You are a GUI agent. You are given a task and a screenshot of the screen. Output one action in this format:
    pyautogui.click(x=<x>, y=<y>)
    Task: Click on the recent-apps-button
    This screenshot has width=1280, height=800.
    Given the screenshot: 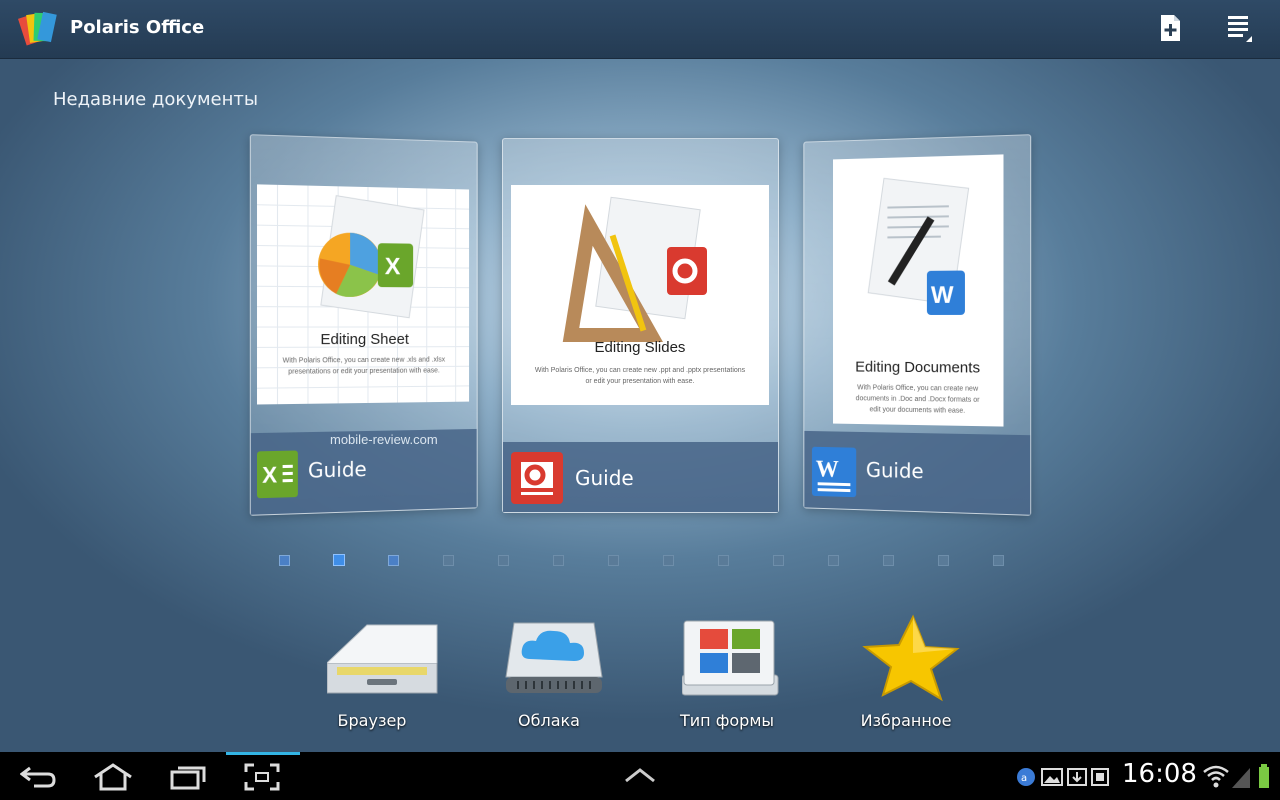 What is the action you would take?
    pyautogui.click(x=189, y=779)
    